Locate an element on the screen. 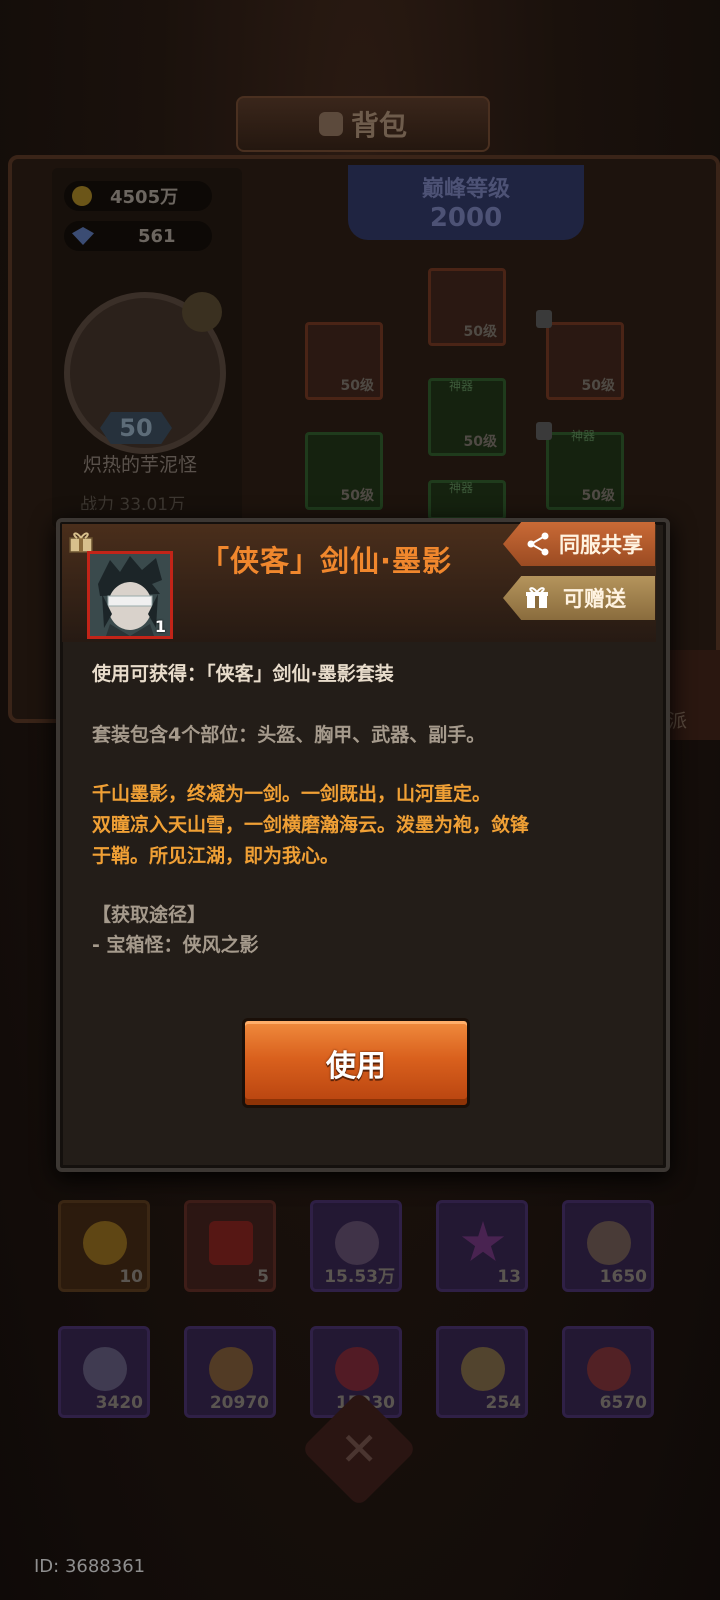 This screenshot has width=720, height=1600. gold-shard-icon is located at coordinates (231, 1369).